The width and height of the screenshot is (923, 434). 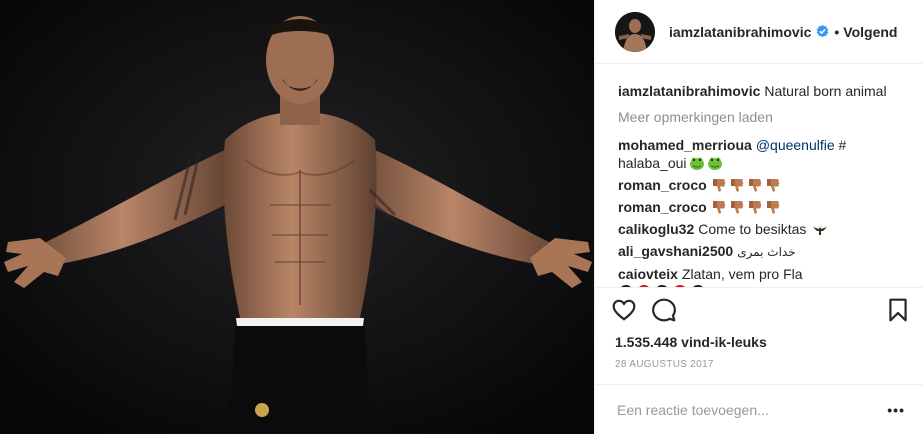 I want to click on comment-mention: @queenulfie, so click(x=795, y=145).